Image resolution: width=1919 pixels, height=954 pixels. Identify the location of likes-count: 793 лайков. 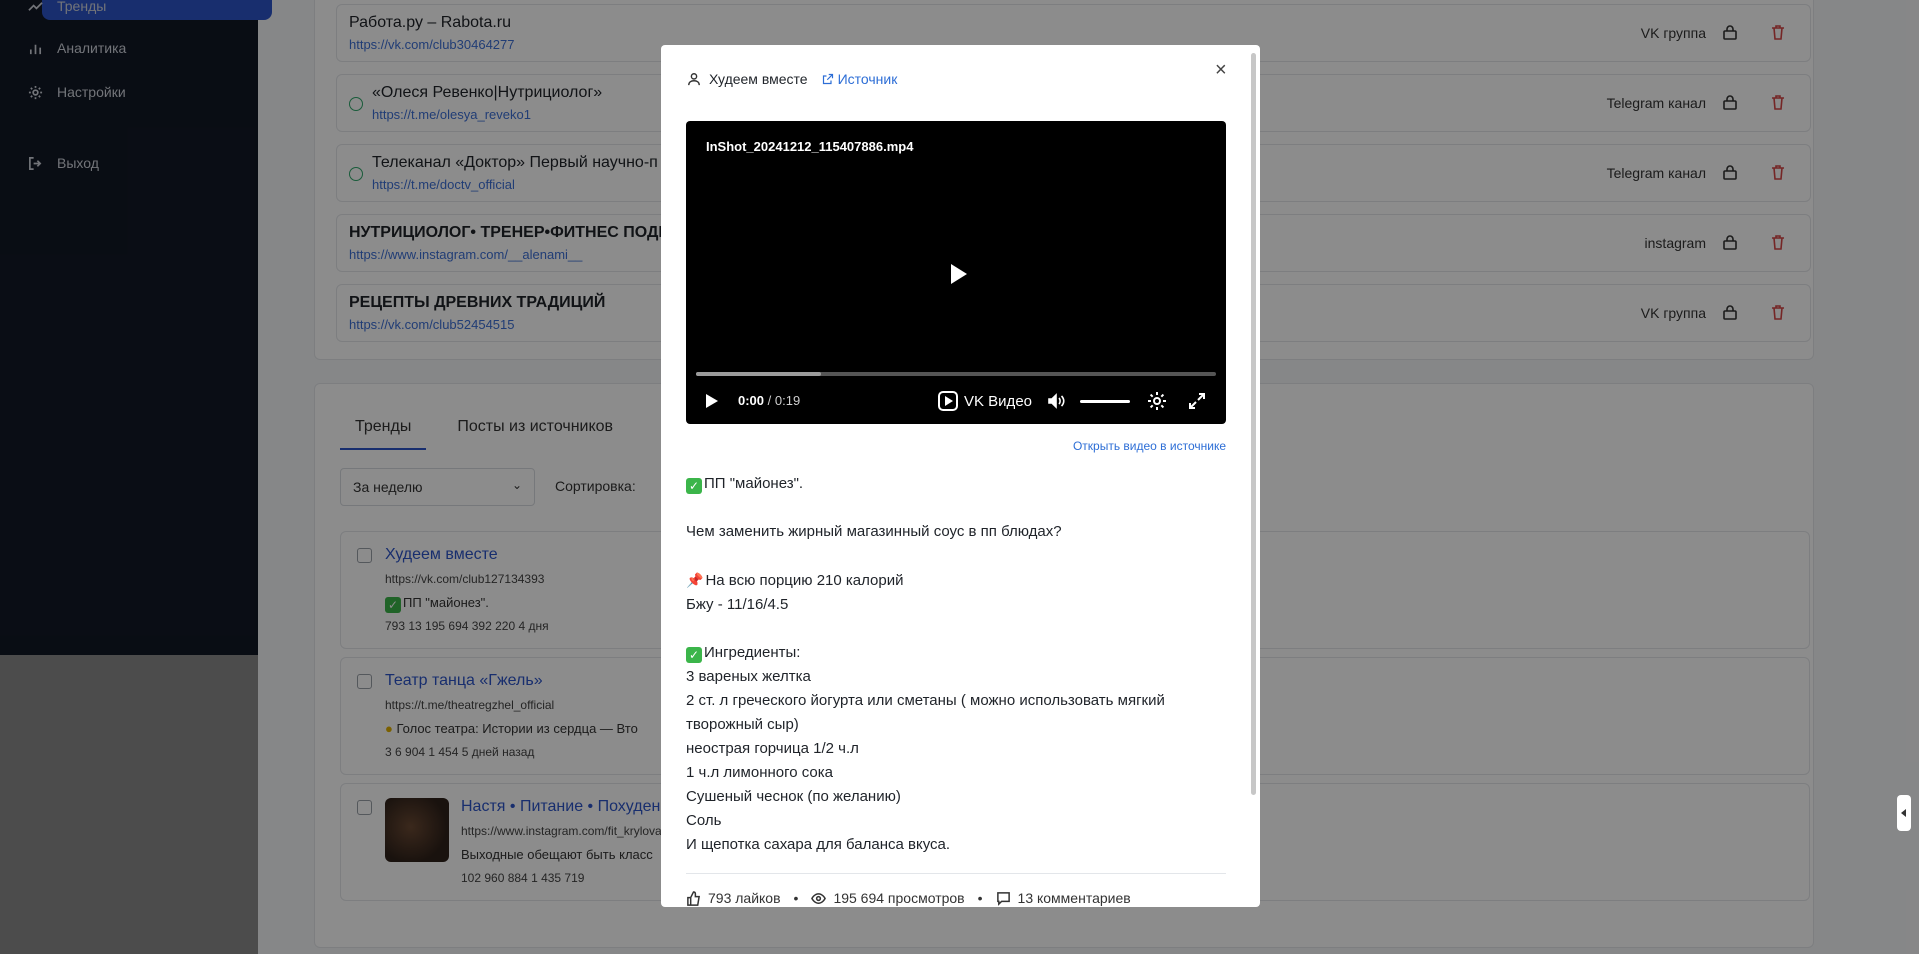
(744, 898).